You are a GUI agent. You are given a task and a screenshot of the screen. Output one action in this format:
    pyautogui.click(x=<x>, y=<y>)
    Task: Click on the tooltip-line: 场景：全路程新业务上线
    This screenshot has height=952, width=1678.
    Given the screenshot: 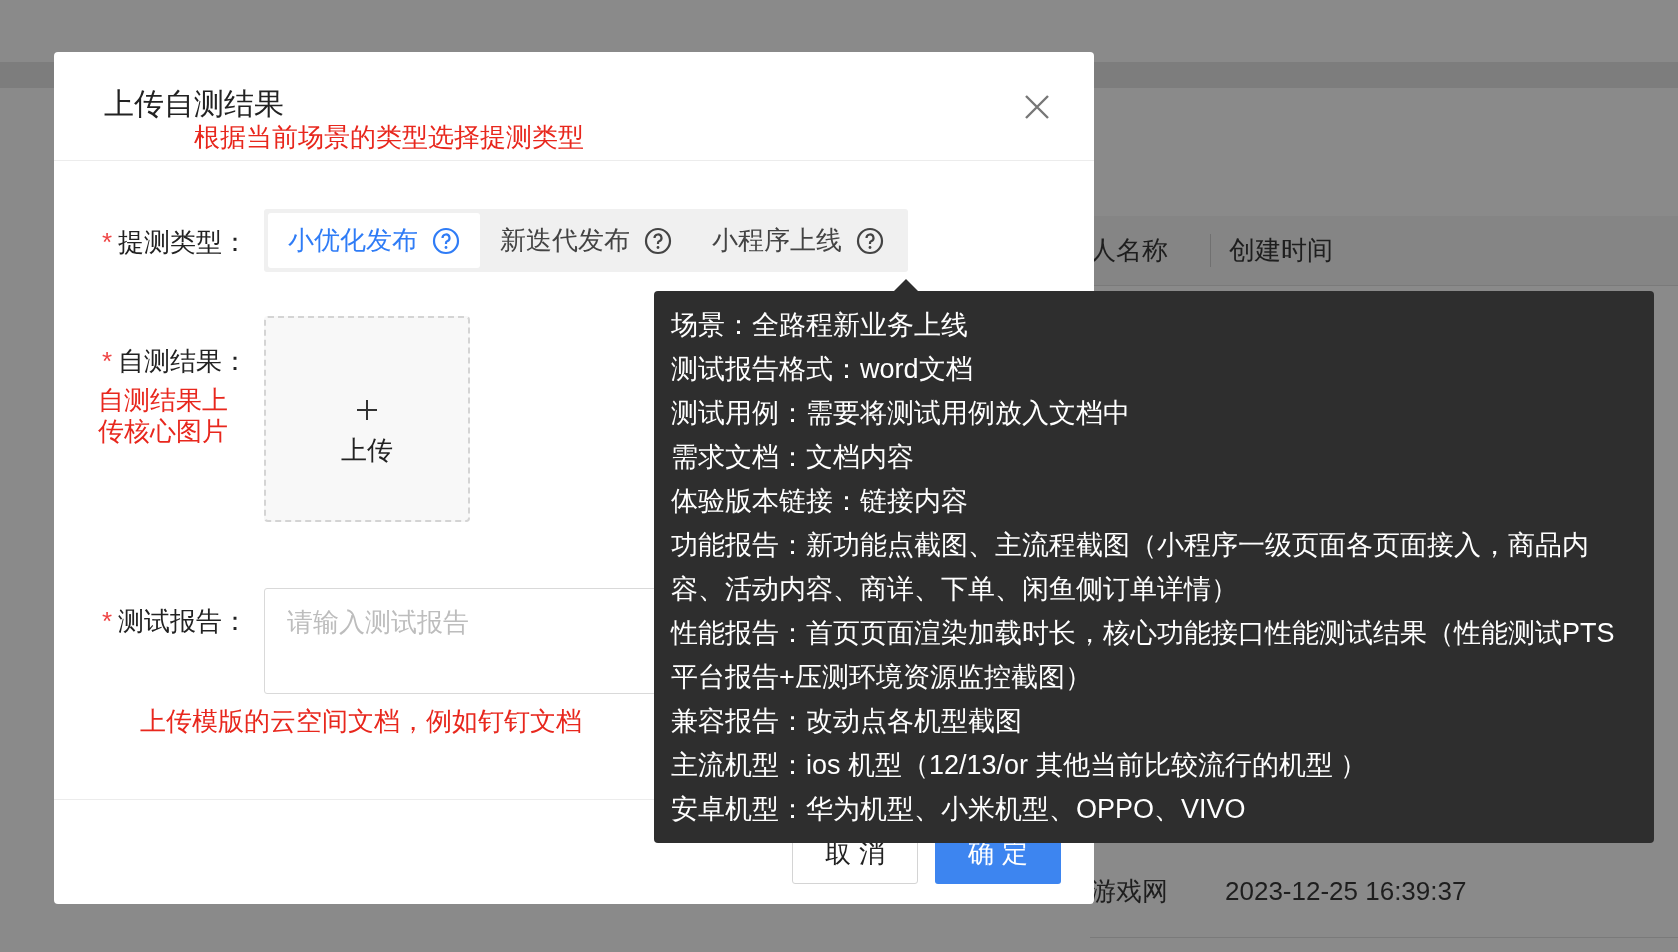 What is the action you would take?
    pyautogui.click(x=820, y=325)
    